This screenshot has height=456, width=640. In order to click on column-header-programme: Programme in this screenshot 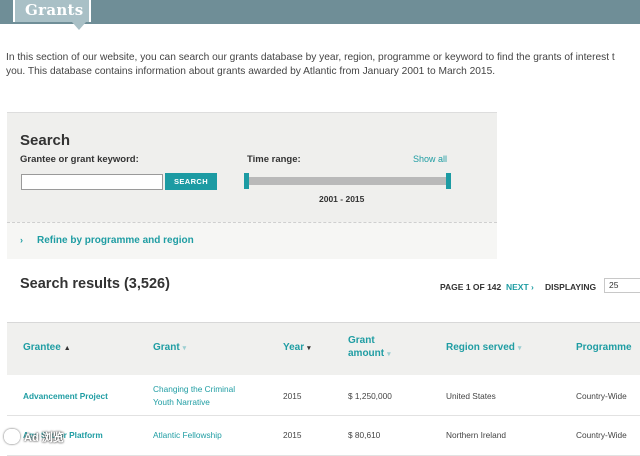, I will do `click(604, 347)`.